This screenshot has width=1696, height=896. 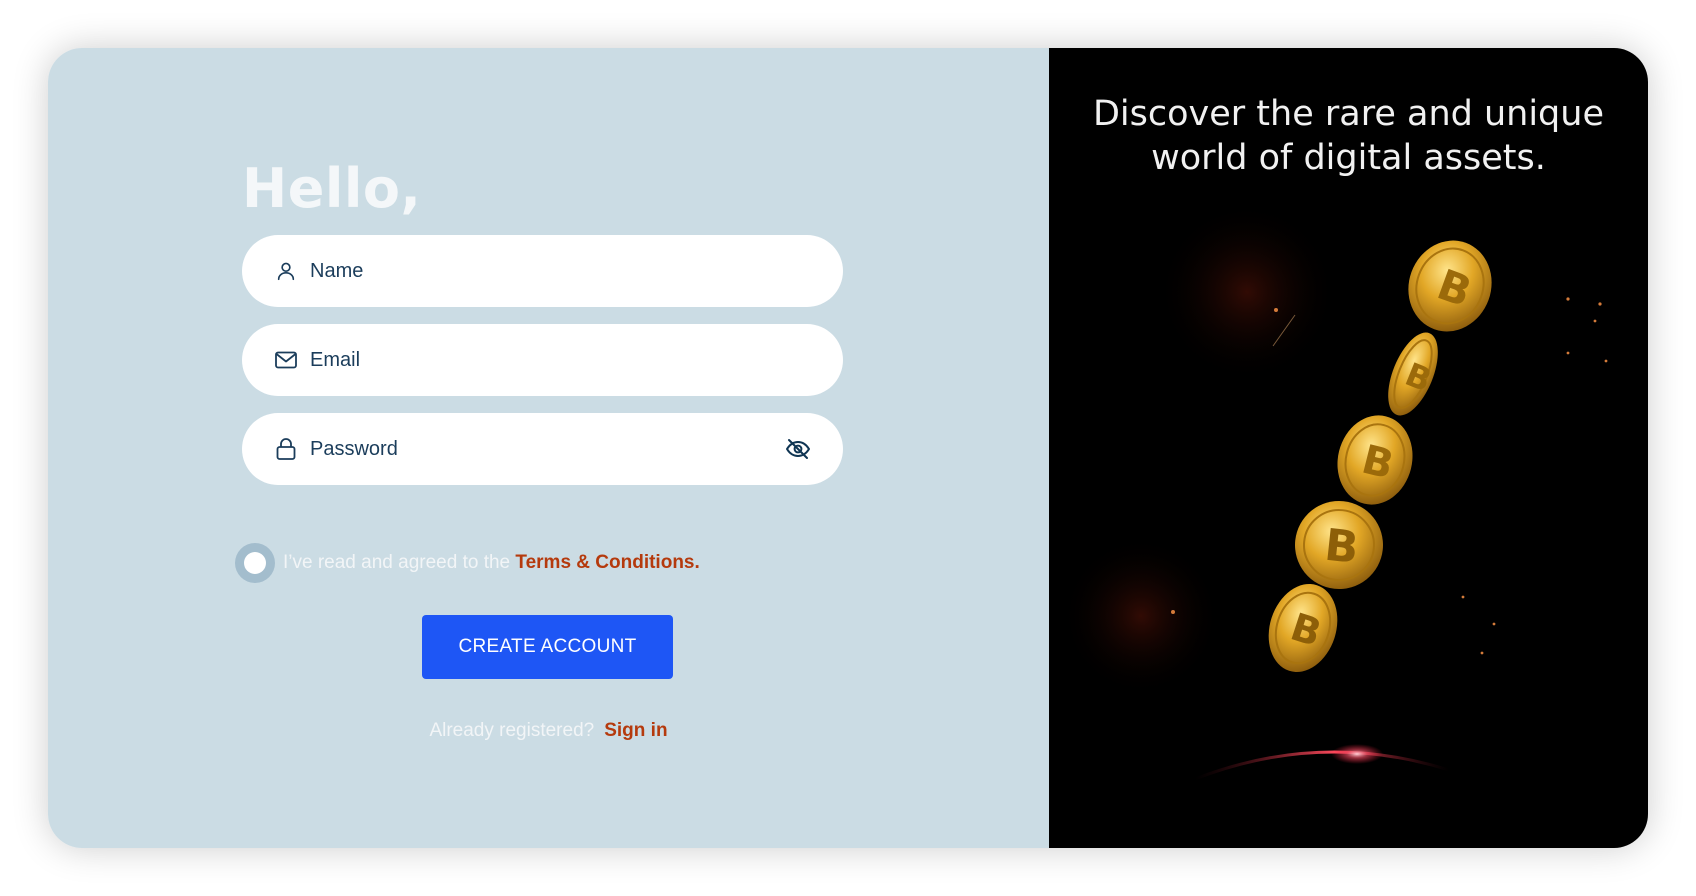 I want to click on name-input, so click(x=561, y=271).